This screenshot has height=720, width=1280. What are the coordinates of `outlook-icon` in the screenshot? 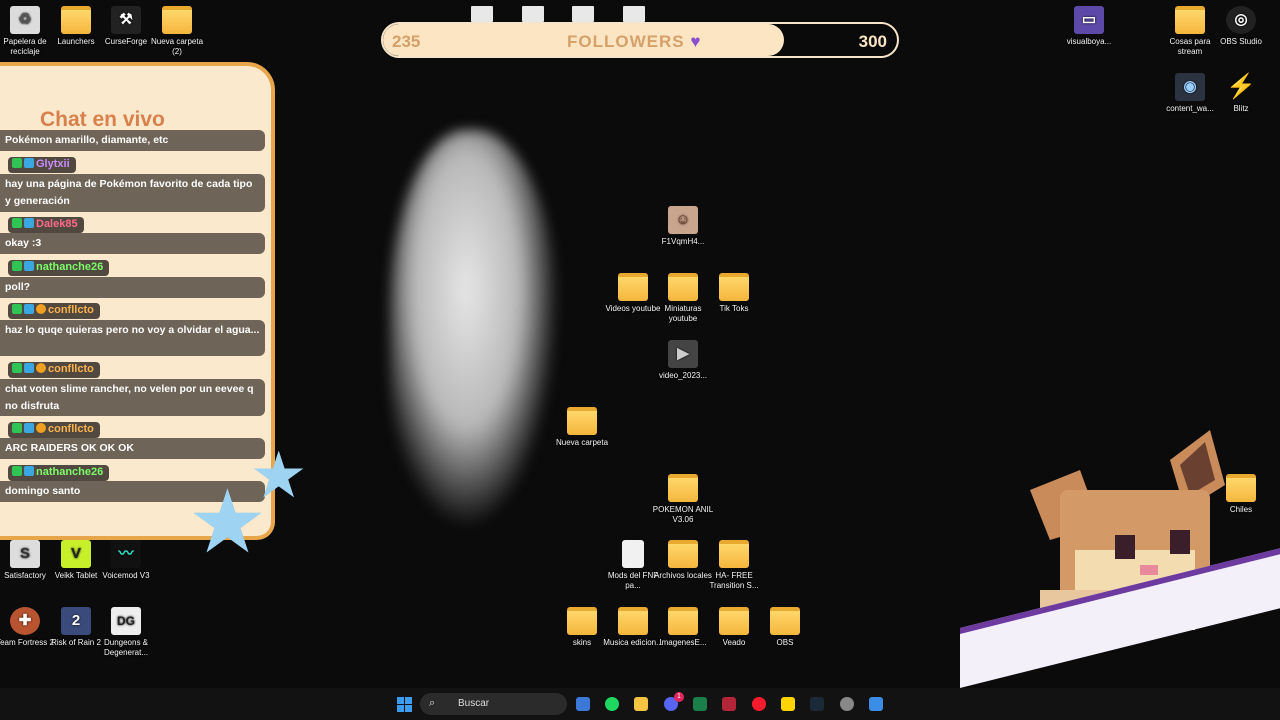 It's located at (583, 704).